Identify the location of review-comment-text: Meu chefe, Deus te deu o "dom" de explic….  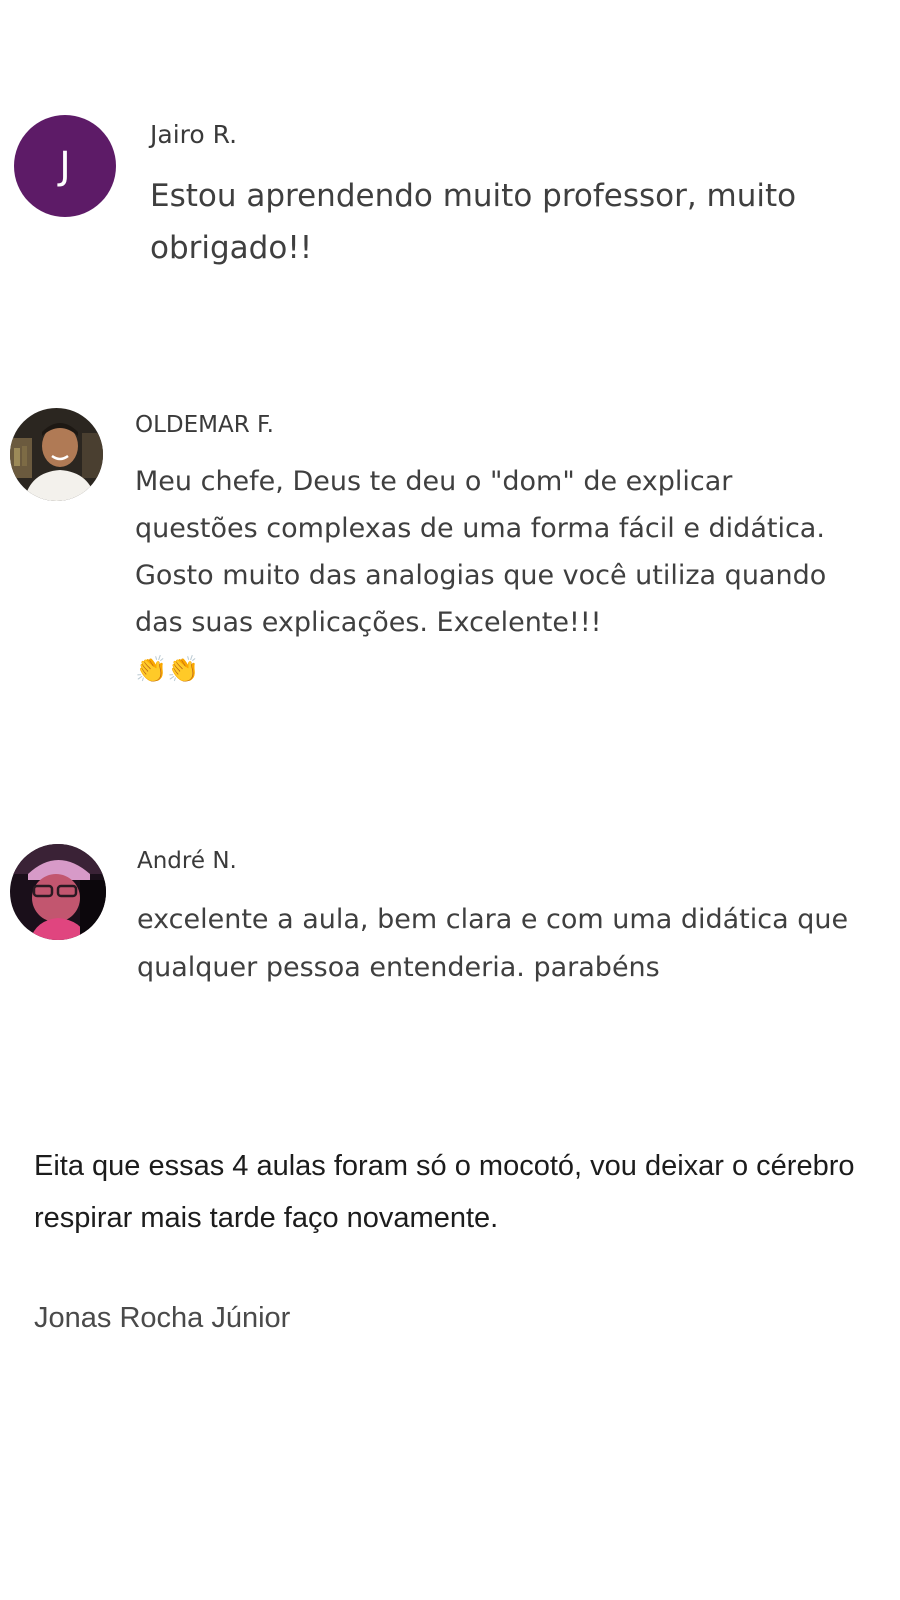
(481, 552).